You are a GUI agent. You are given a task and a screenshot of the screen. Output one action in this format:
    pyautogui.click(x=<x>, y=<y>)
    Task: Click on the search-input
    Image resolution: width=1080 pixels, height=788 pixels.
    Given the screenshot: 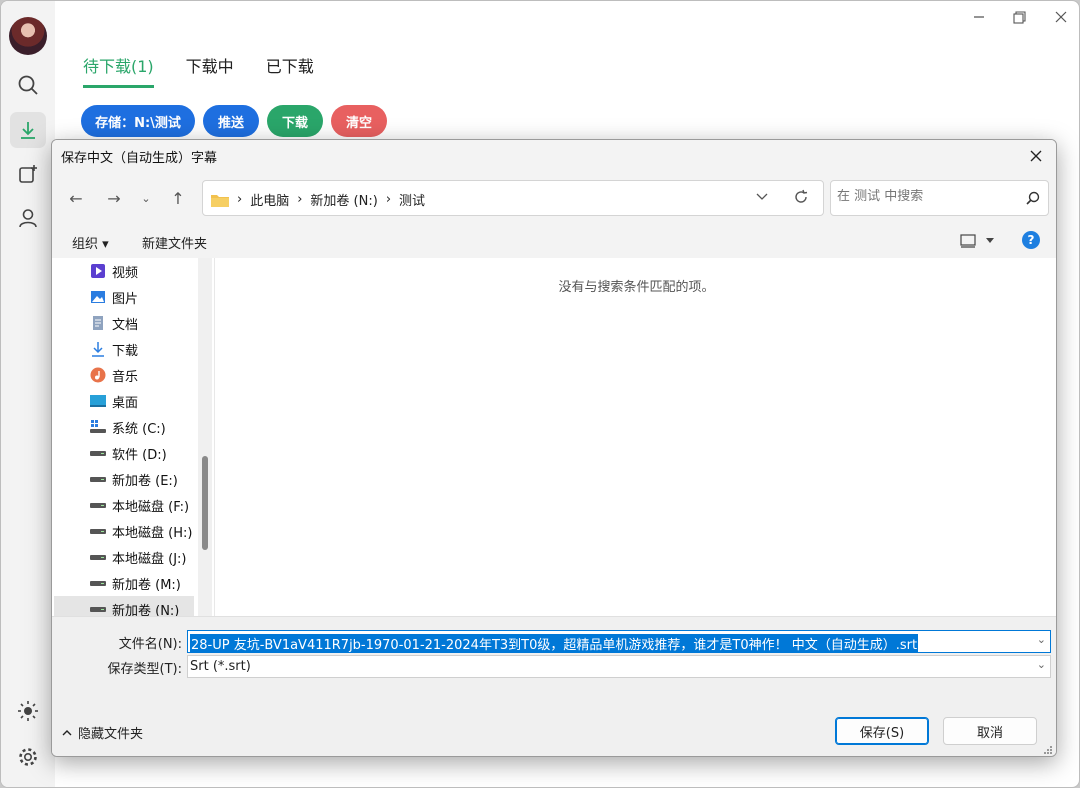 What is the action you would take?
    pyautogui.click(x=927, y=196)
    